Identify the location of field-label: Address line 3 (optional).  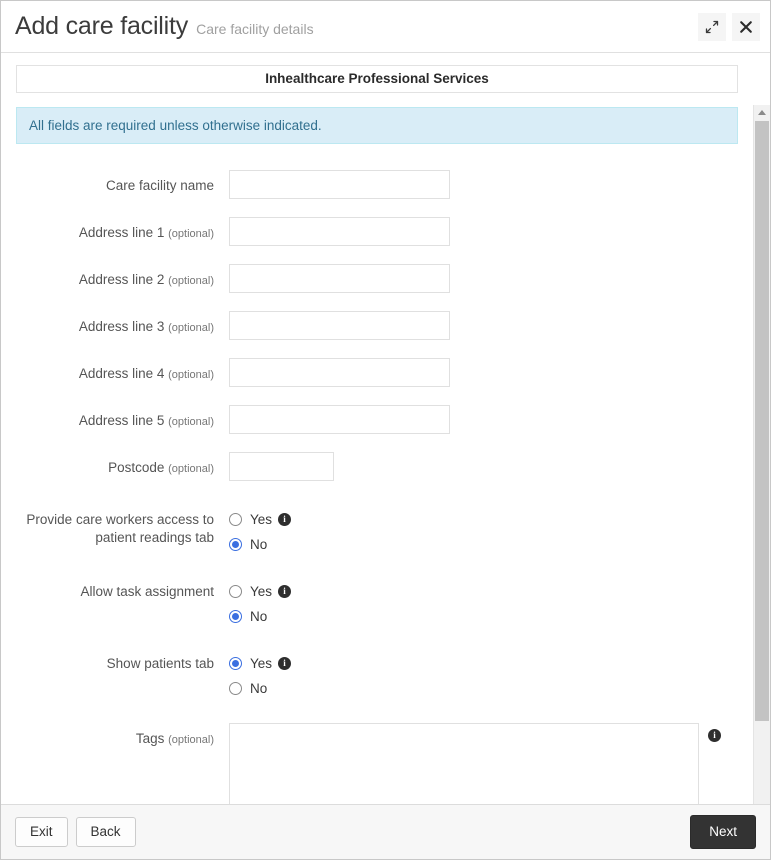
(122, 324).